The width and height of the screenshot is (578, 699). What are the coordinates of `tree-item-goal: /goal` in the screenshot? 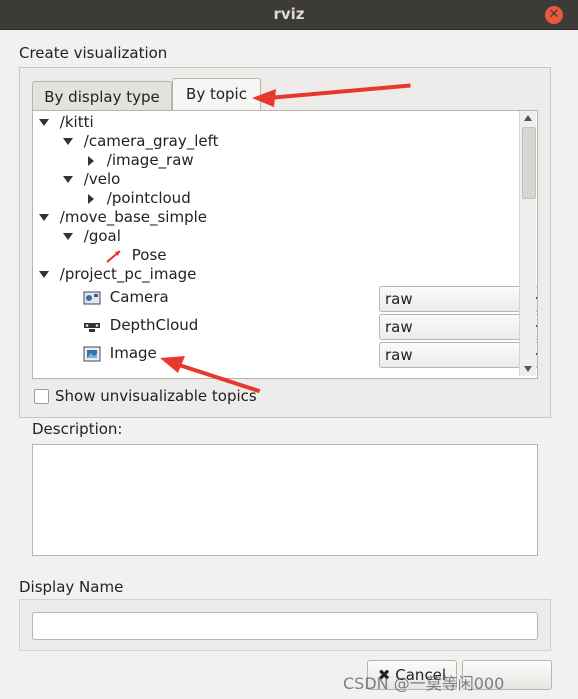 It's located at (92, 236).